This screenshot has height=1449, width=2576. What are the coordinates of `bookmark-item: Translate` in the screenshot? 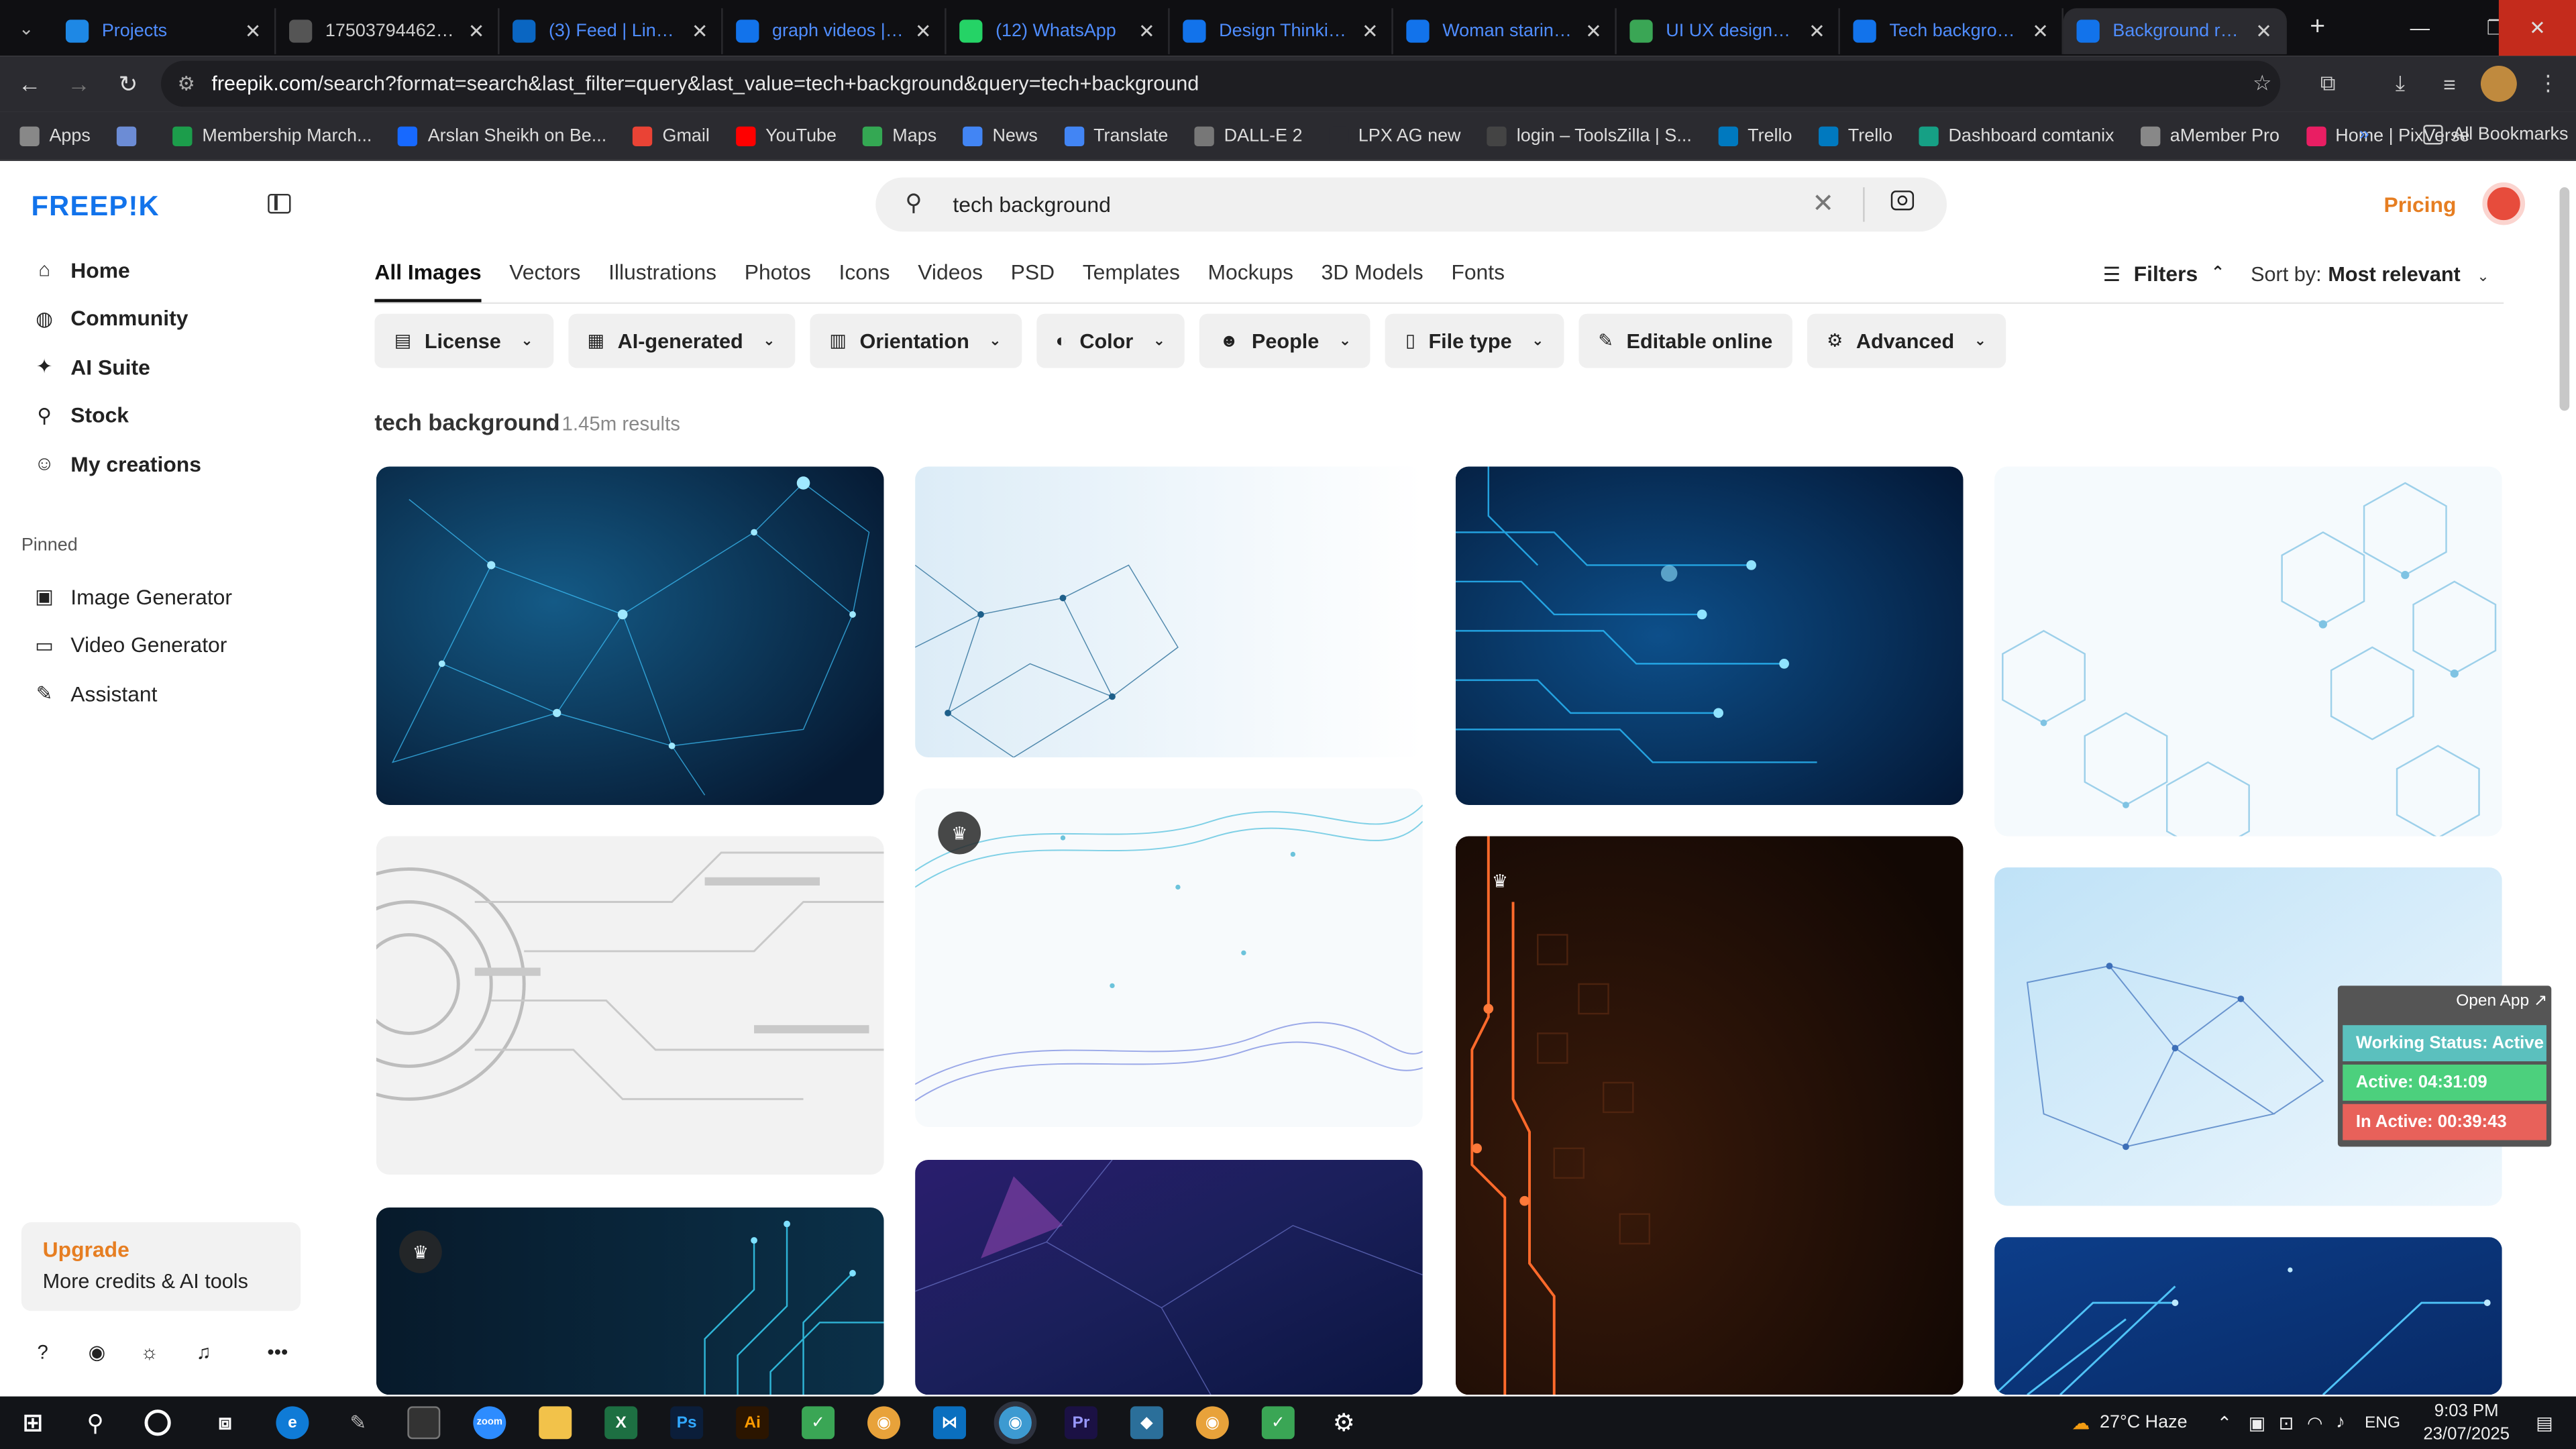 It's located at (1116, 135).